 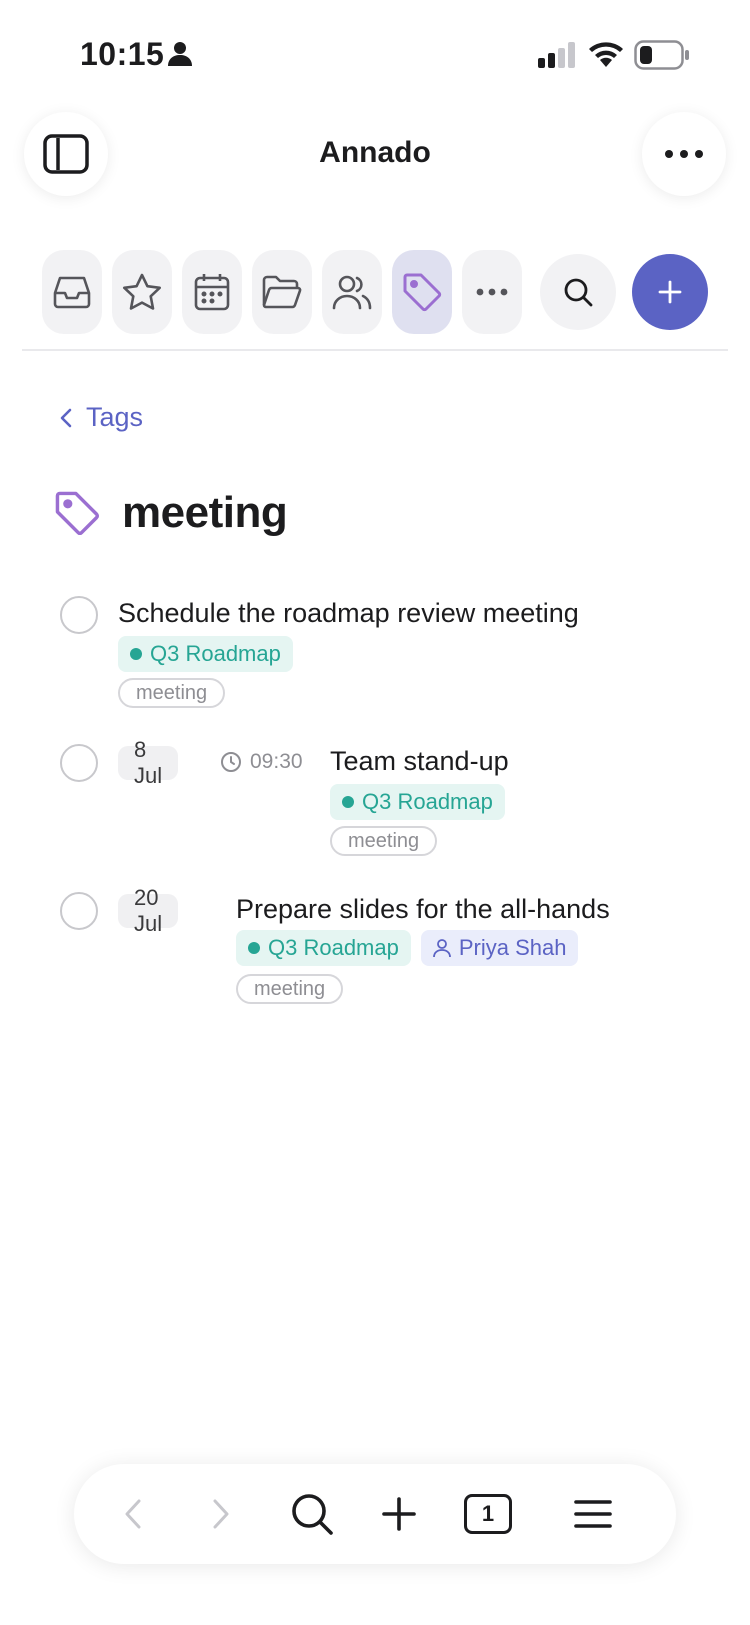 I want to click on folder-icon, so click(x=282, y=292).